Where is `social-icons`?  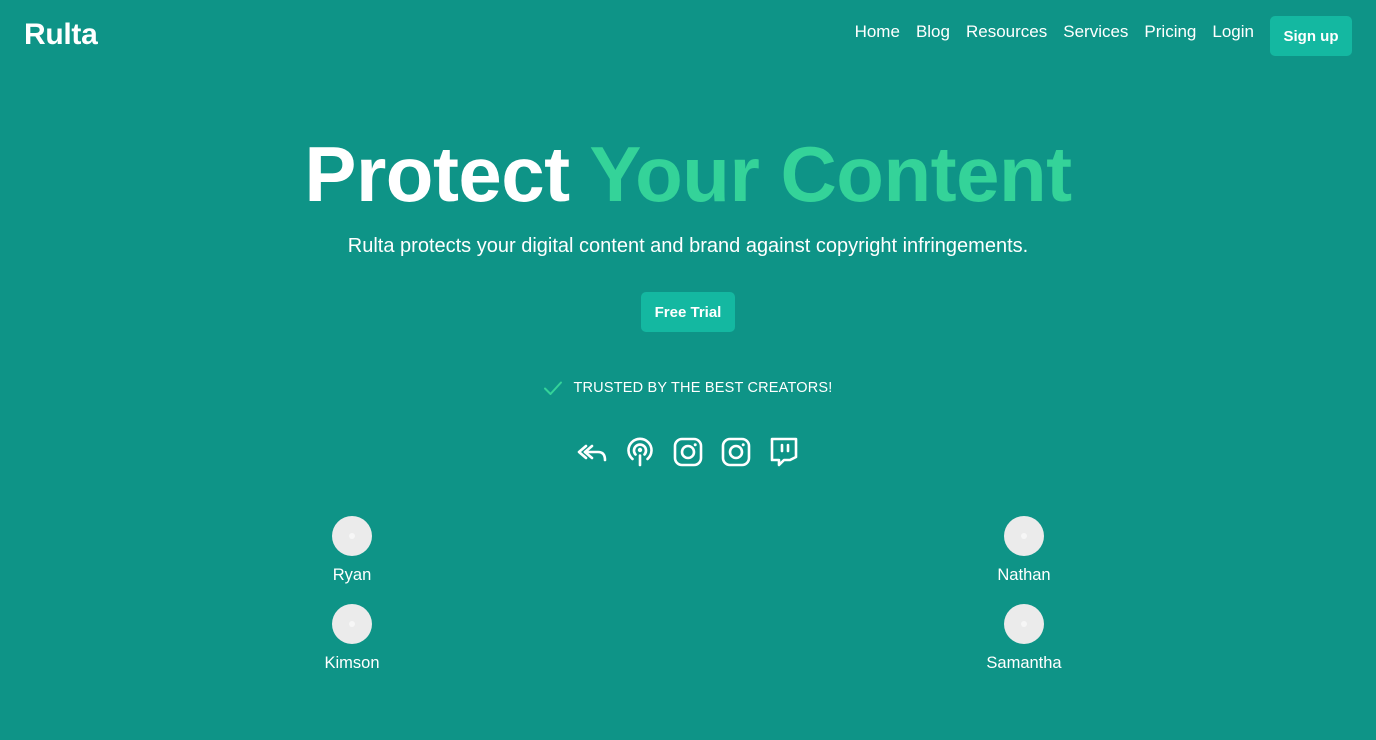 social-icons is located at coordinates (688, 452).